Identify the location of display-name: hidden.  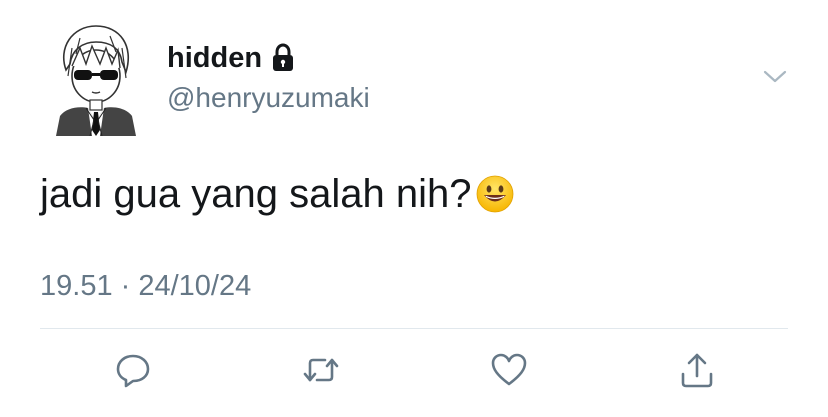
(214, 58).